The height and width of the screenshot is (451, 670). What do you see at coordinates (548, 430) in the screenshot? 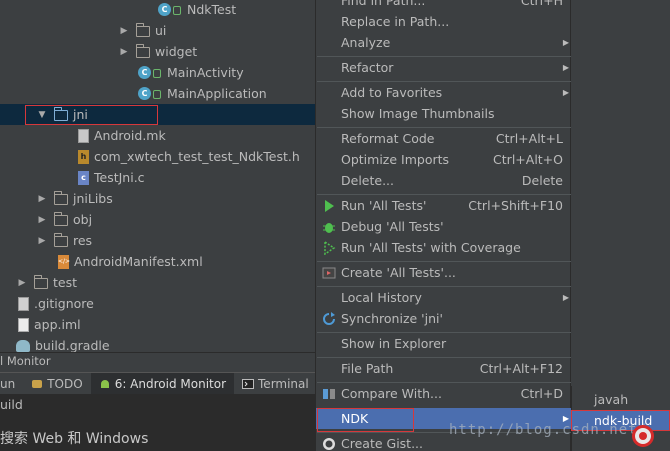
I see `watermark: http://blog.csdn.net/` at bounding box center [548, 430].